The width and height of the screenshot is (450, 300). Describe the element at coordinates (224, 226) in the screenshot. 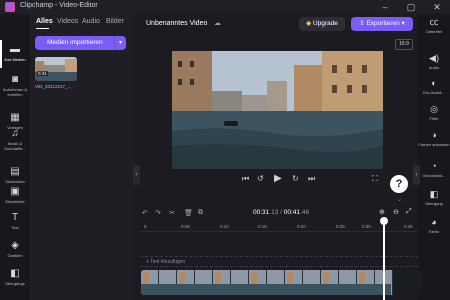

I see `ruler-tick: 0:10` at that location.